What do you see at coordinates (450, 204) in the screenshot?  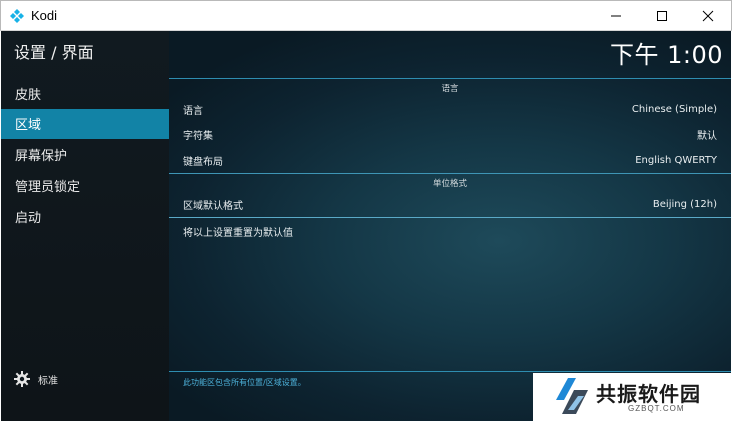 I see `setting-region-format: 区域默认格式 Beijing (12h)` at bounding box center [450, 204].